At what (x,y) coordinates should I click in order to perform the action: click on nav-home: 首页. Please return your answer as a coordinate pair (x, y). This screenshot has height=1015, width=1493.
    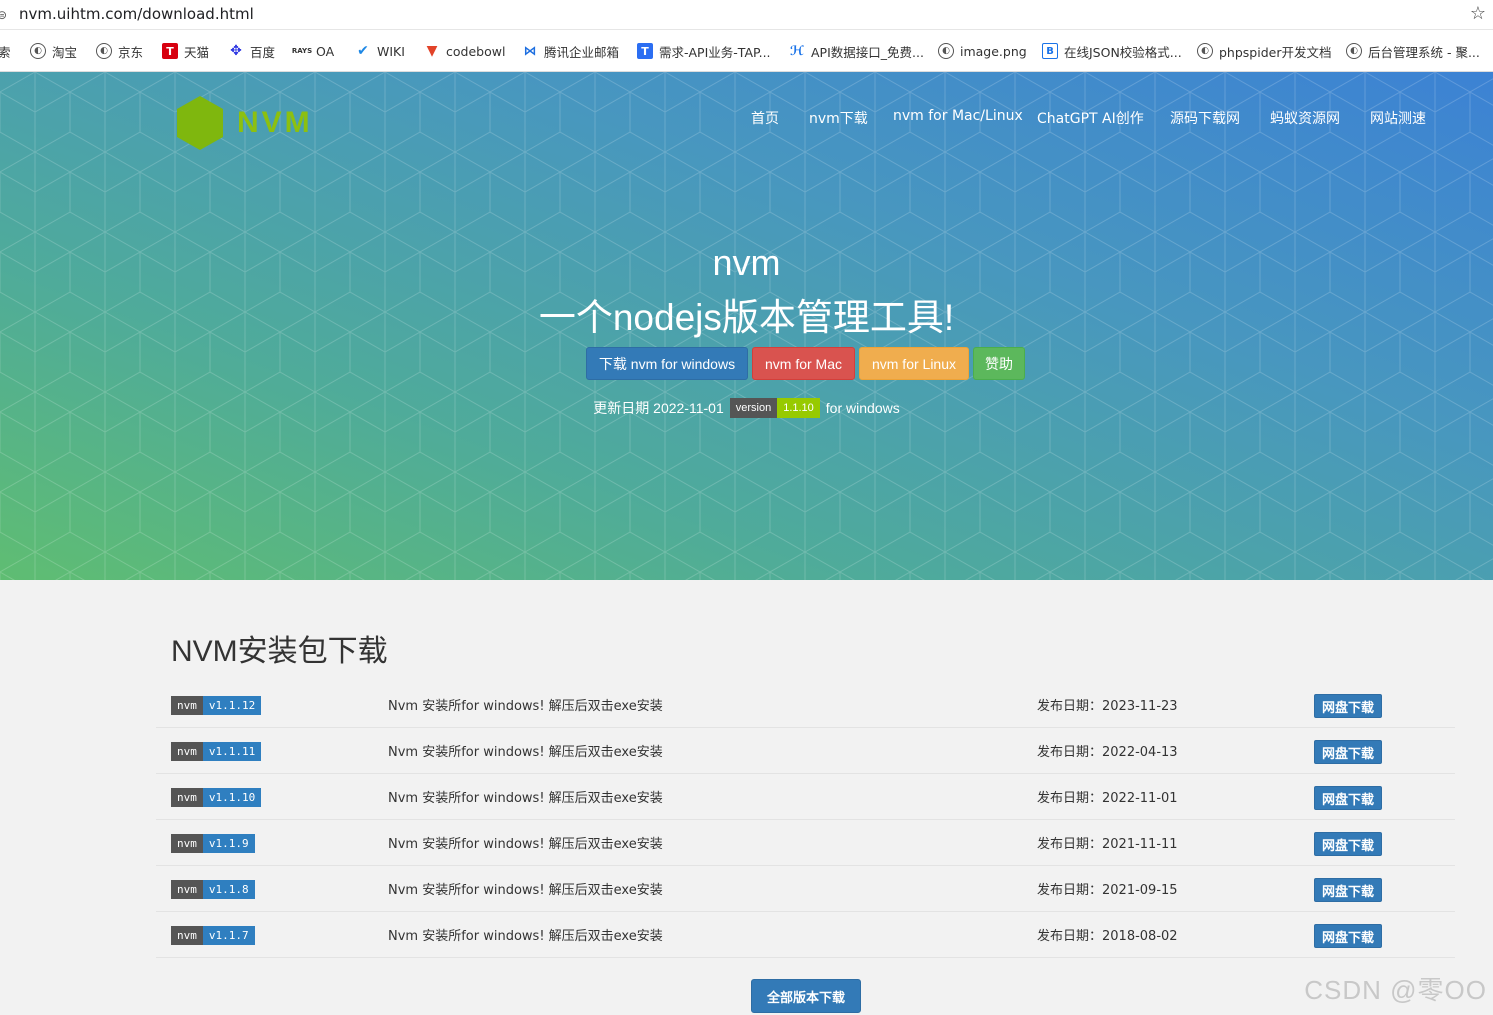
    Looking at the image, I should click on (765, 118).